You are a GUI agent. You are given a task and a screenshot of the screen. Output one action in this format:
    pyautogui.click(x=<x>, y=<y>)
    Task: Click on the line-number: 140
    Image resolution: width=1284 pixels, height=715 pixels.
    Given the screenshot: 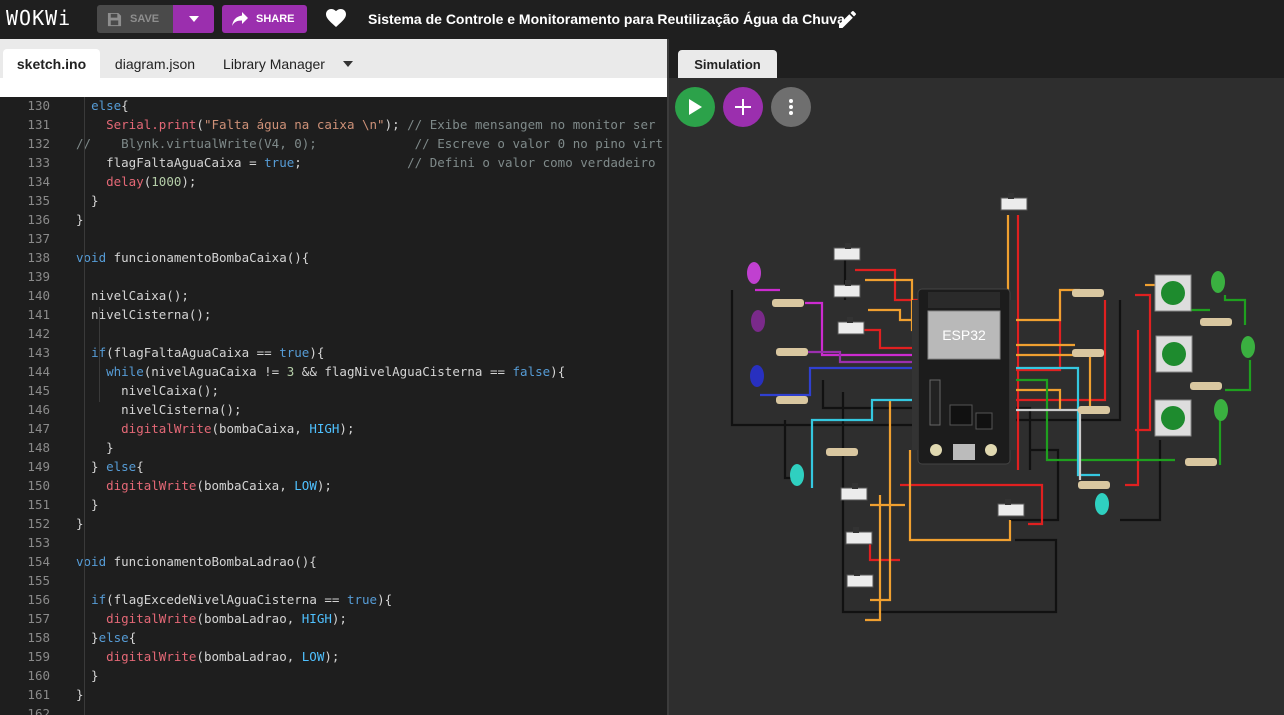 What is the action you would take?
    pyautogui.click(x=38, y=295)
    